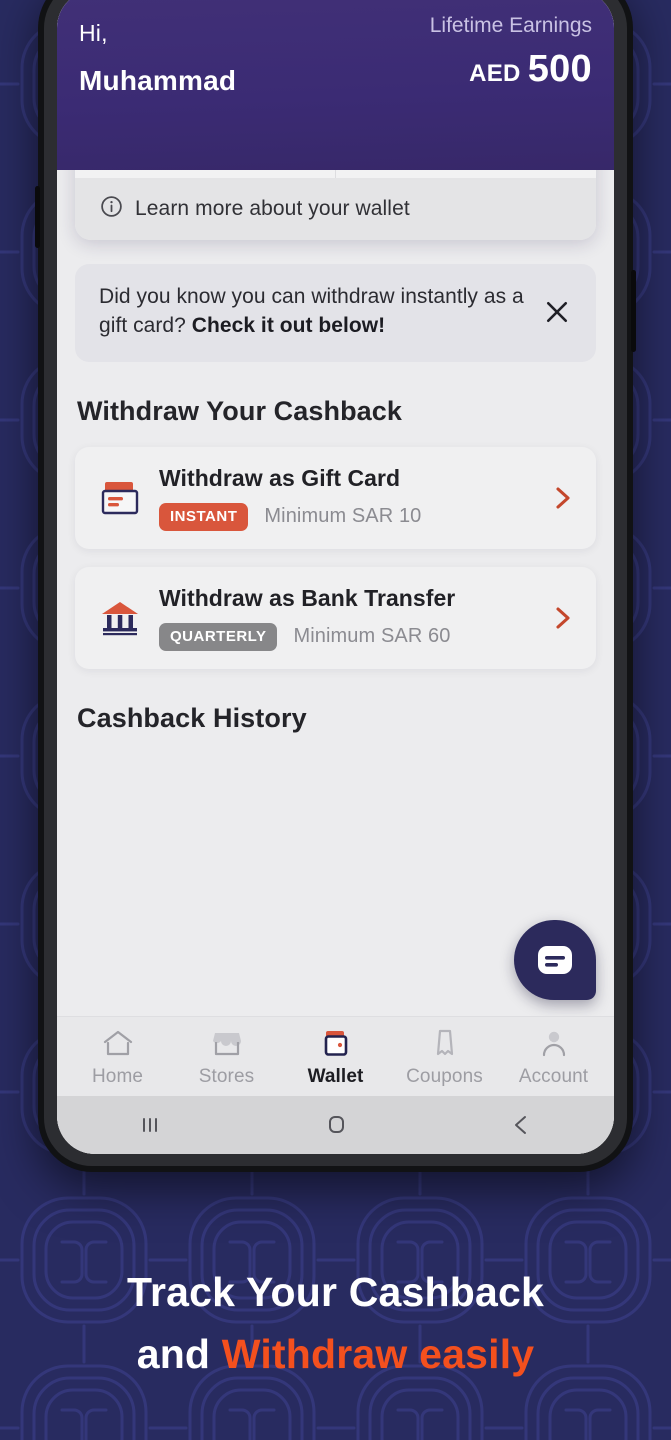  What do you see at coordinates (510, 25) in the screenshot?
I see `lifetime-earnings-label: Lifetime Earnings` at bounding box center [510, 25].